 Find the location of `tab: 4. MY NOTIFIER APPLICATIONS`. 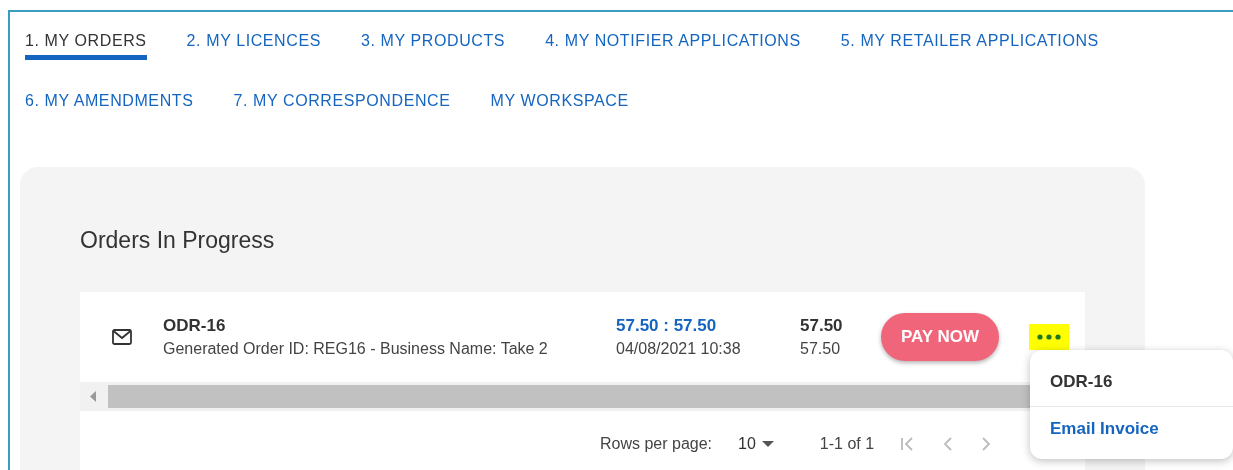

tab: 4. MY NOTIFIER APPLICATIONS is located at coordinates (673, 36).